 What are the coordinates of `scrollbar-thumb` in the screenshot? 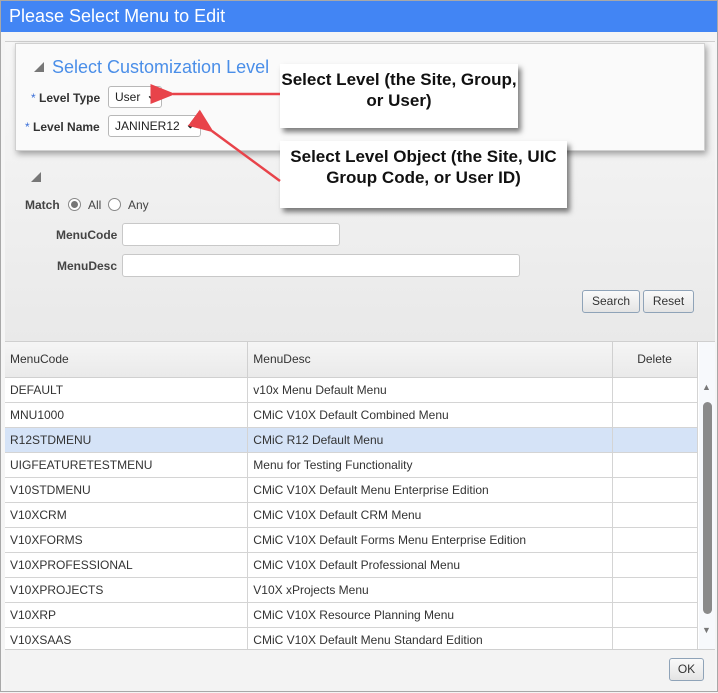 It's located at (707, 508).